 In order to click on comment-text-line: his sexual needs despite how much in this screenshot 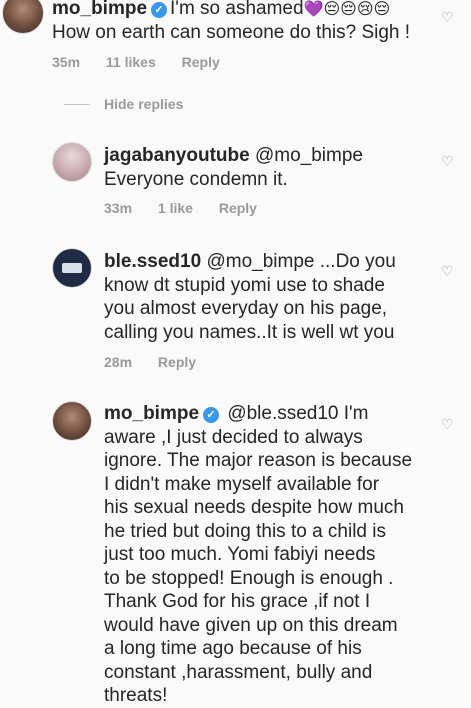, I will do `click(254, 507)`.